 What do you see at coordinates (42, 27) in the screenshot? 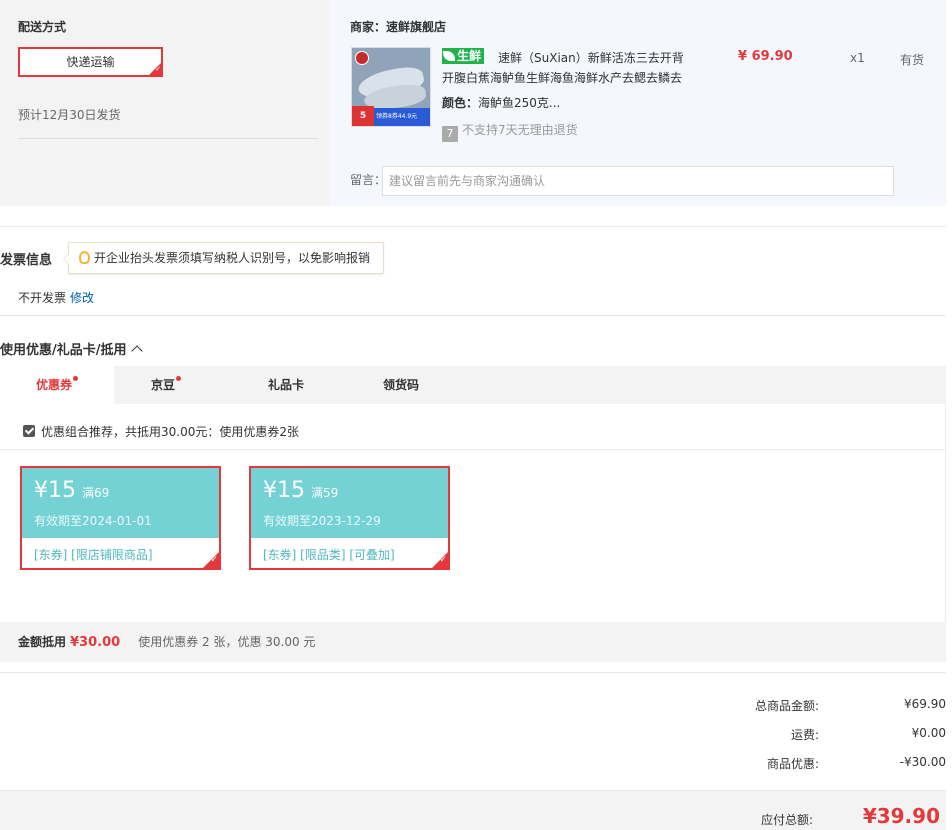
I see `shipping-title: 配送方式` at bounding box center [42, 27].